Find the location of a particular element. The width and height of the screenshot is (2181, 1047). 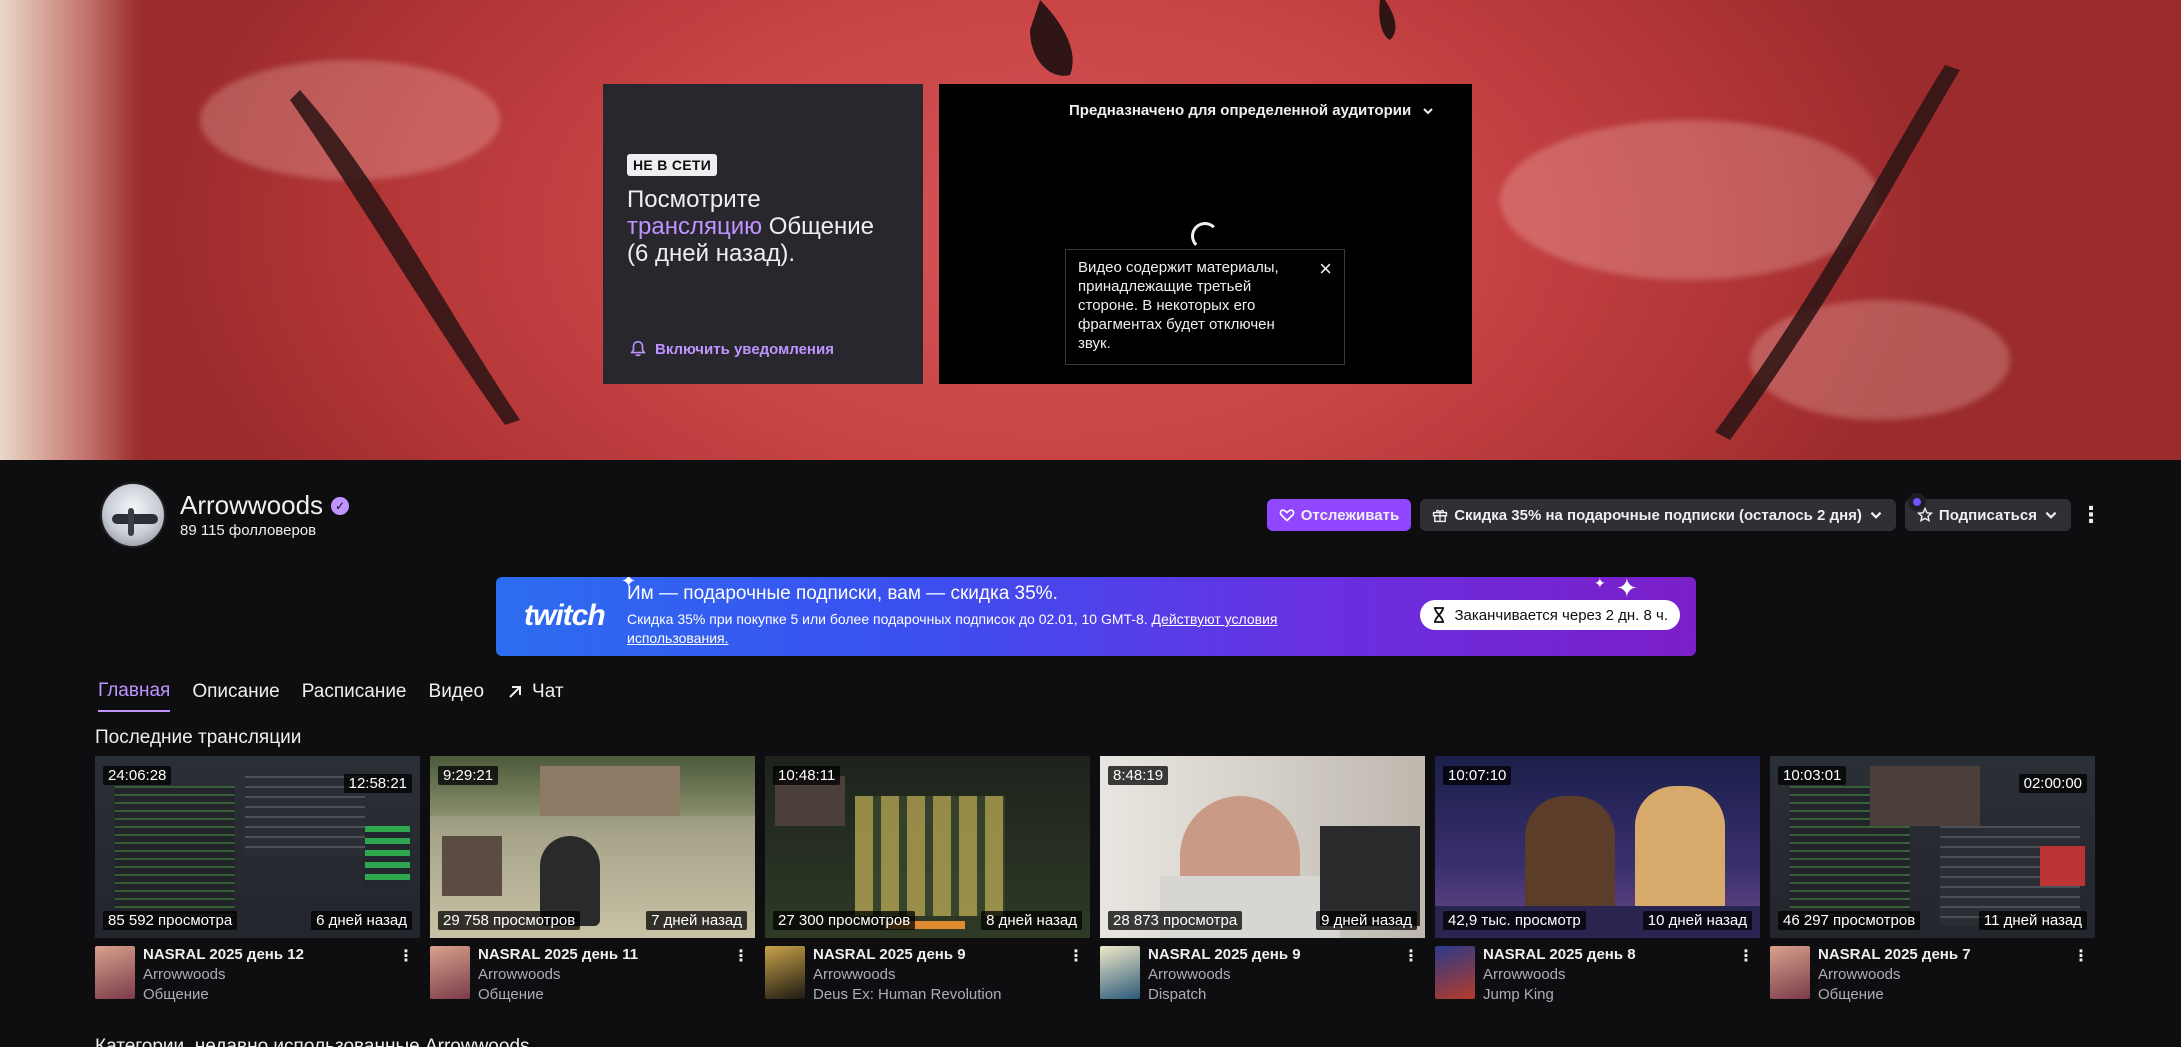

channel-name-text: Arrowwoods is located at coordinates (252, 505).